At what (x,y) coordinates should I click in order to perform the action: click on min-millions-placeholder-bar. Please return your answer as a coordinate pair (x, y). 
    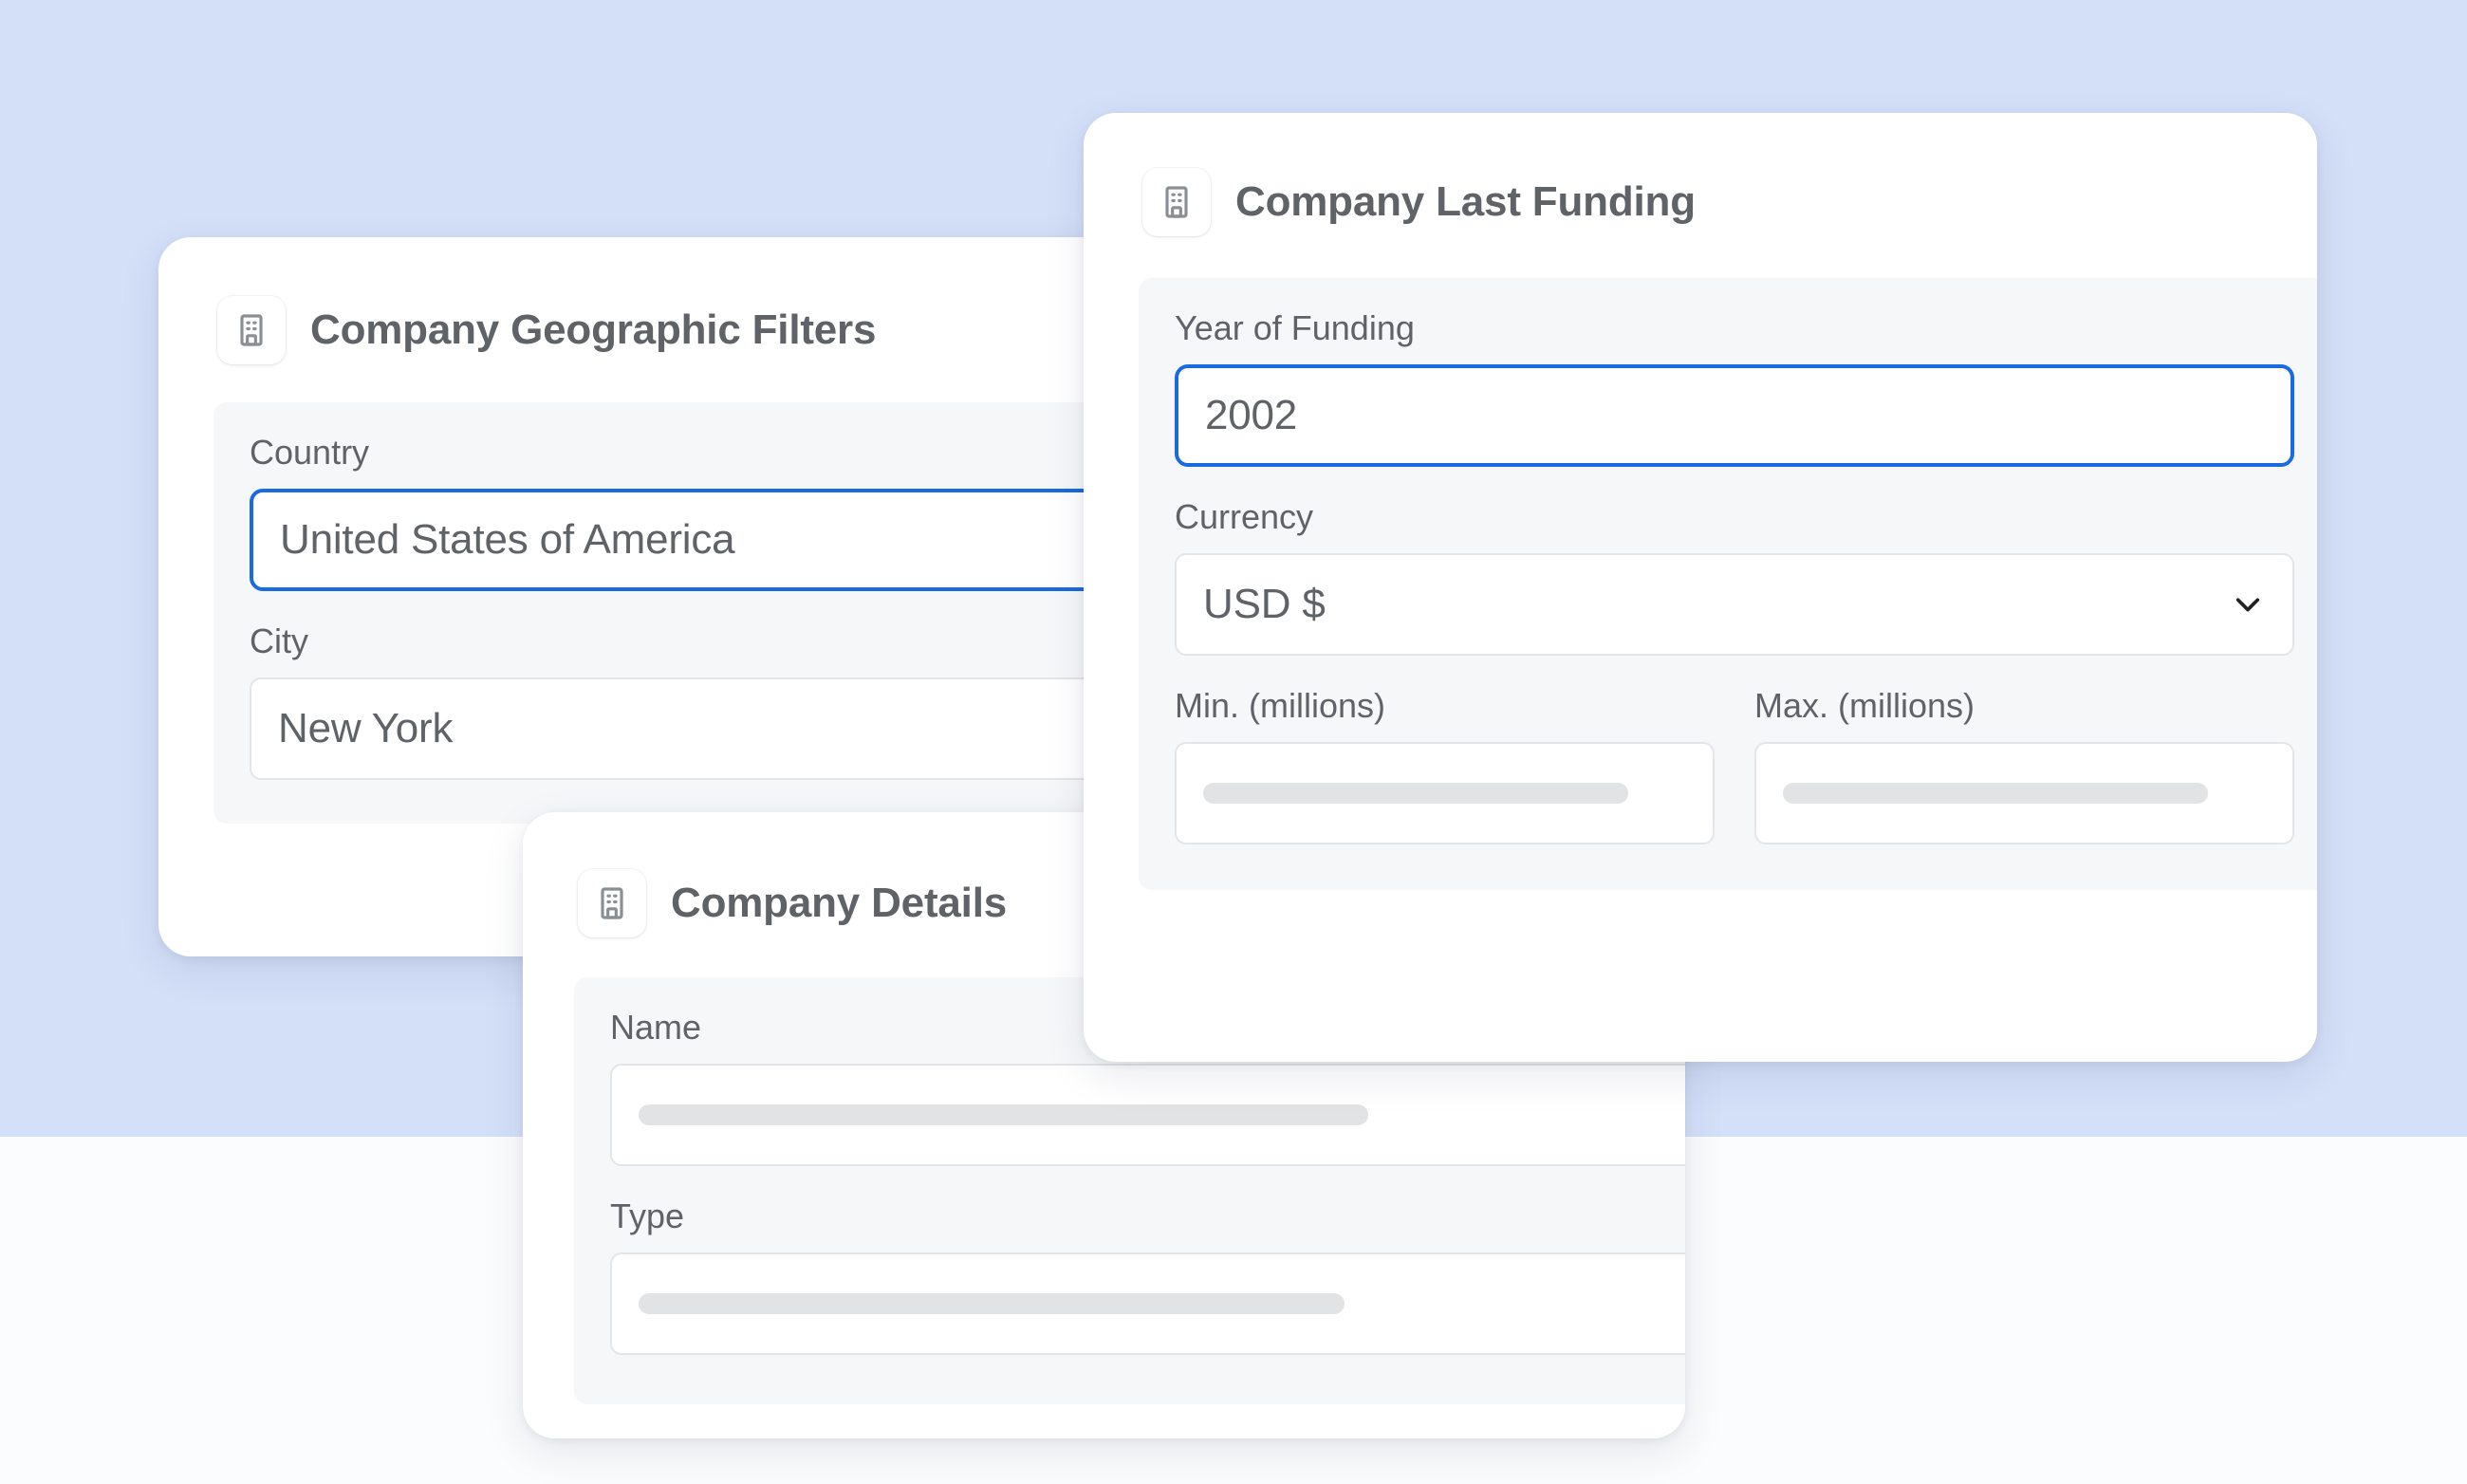
    Looking at the image, I should click on (1416, 793).